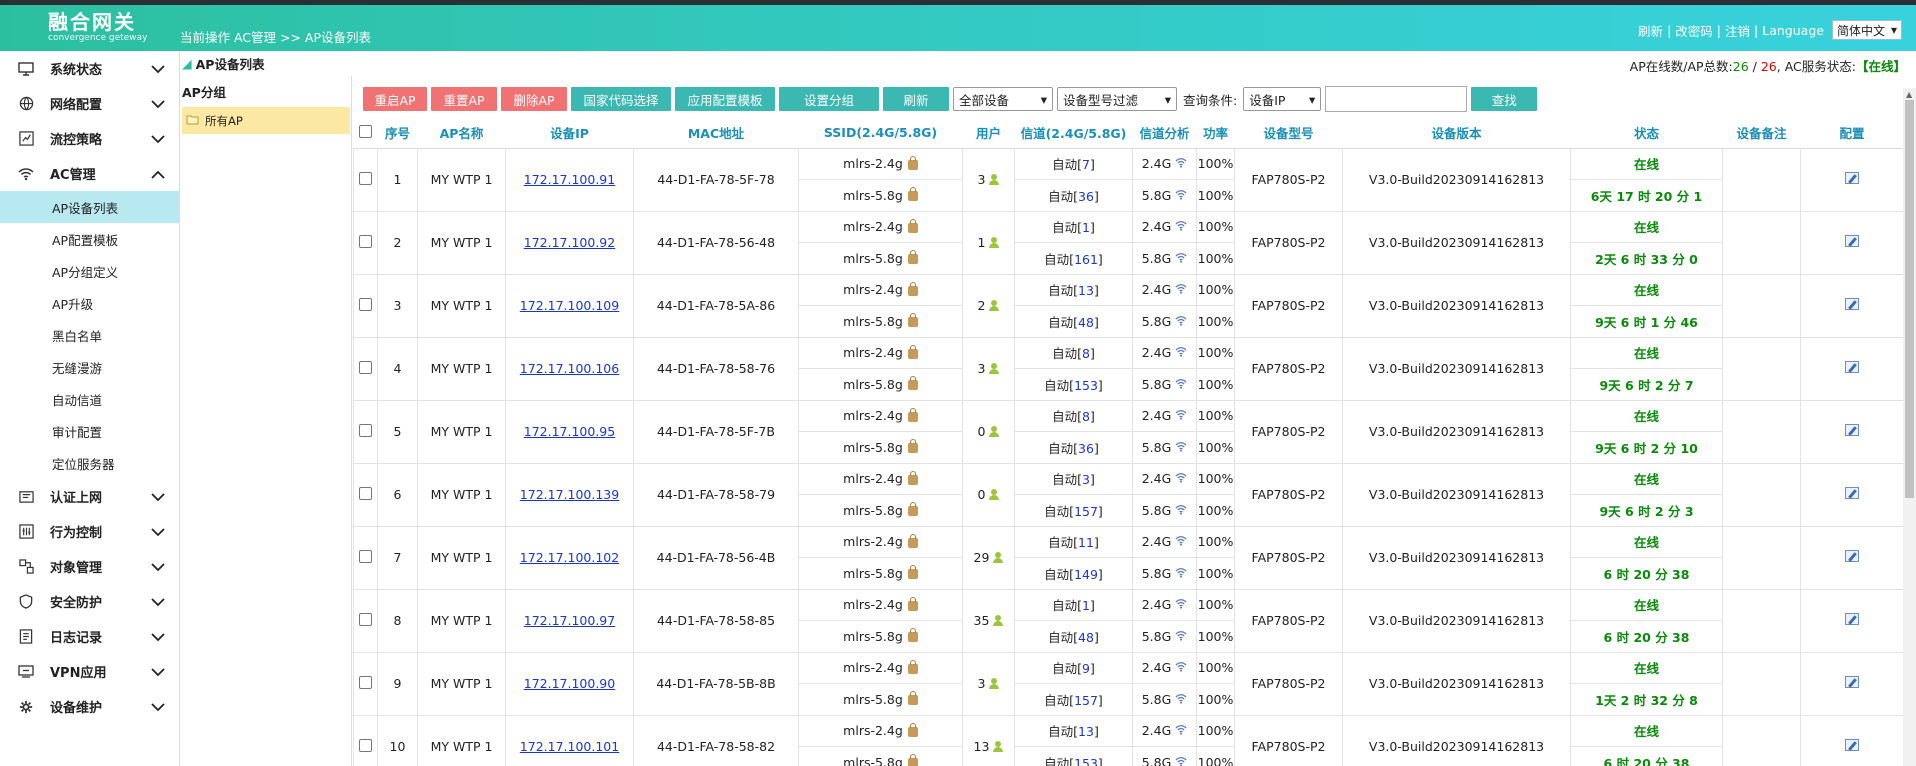  What do you see at coordinates (89, 496) in the screenshot?
I see `sidebar-item-auth: 认证上网` at bounding box center [89, 496].